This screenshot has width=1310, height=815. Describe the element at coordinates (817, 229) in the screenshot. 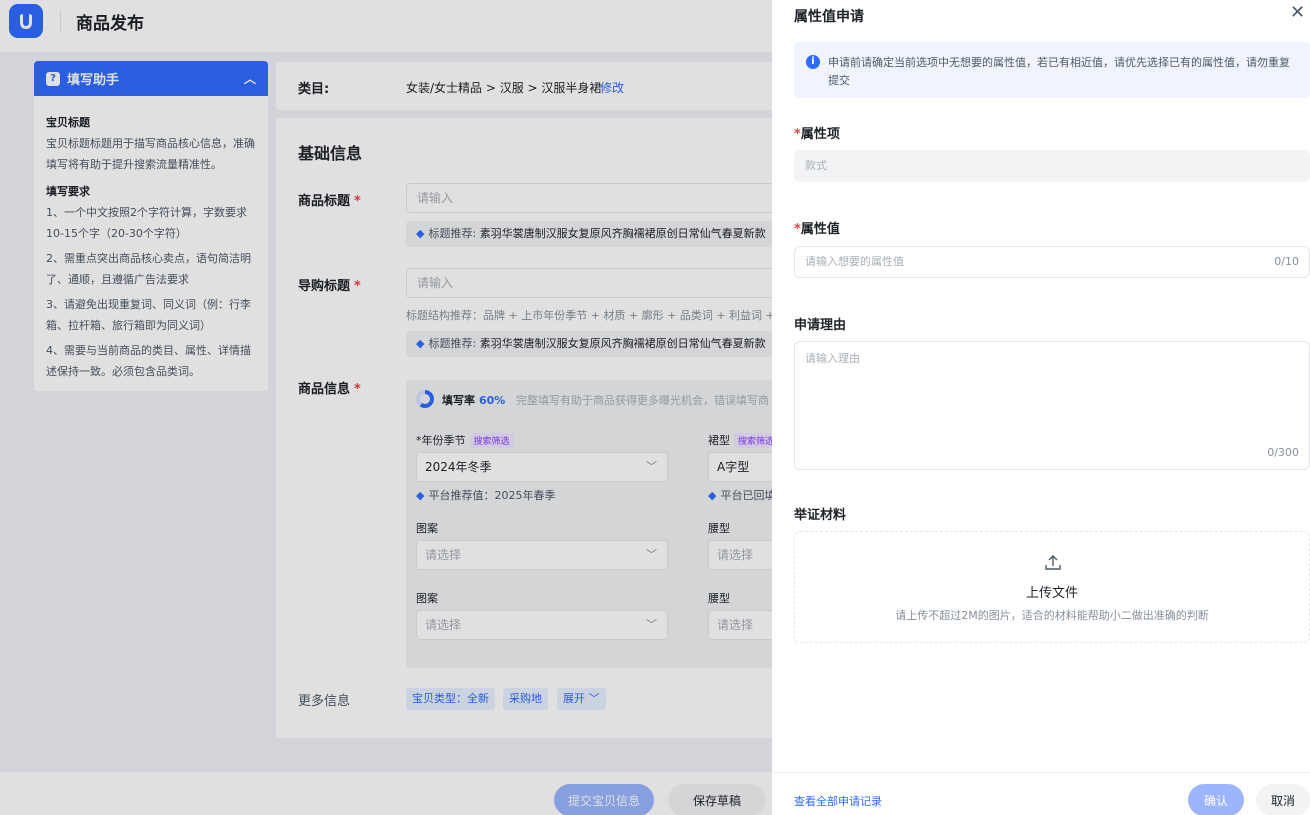

I see `attr-value-label: *属性值` at that location.